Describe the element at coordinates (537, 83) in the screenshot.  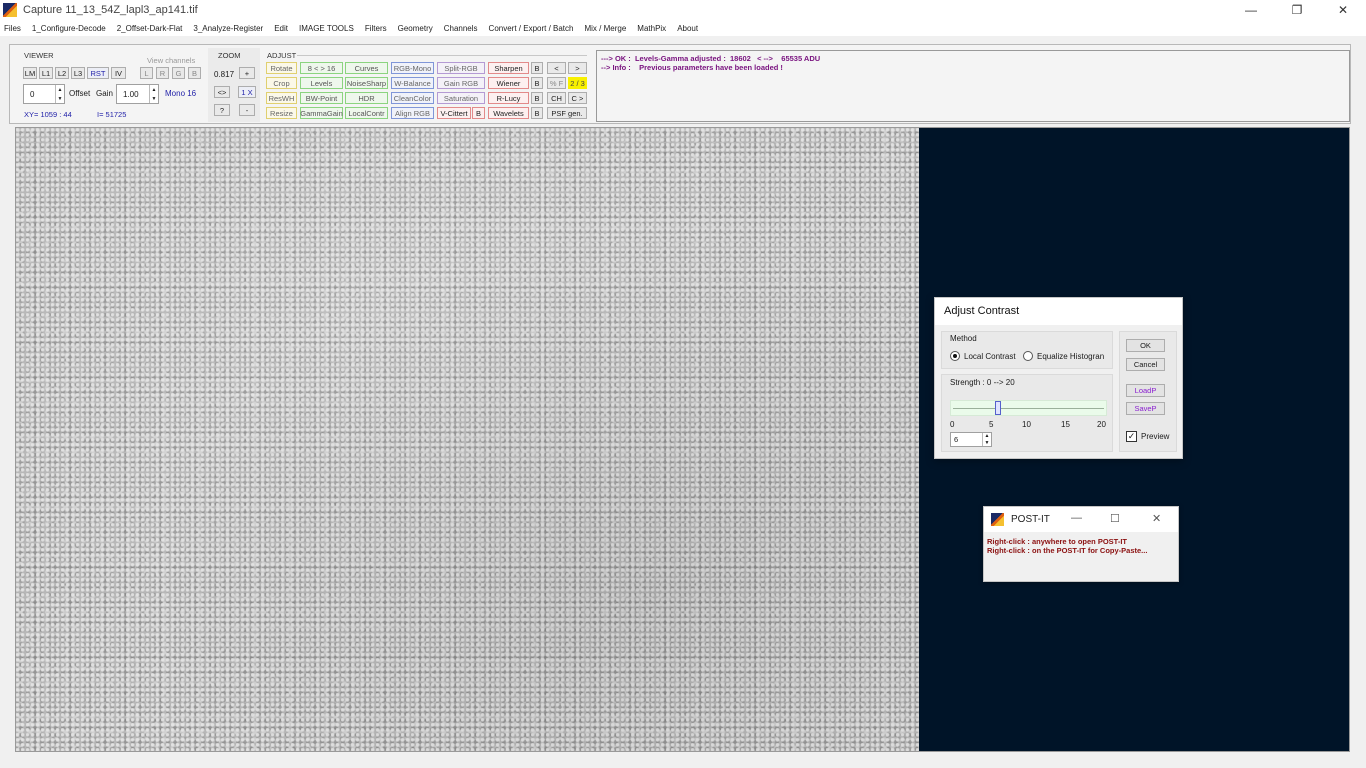
I see `wiener-b-button: B` at that location.